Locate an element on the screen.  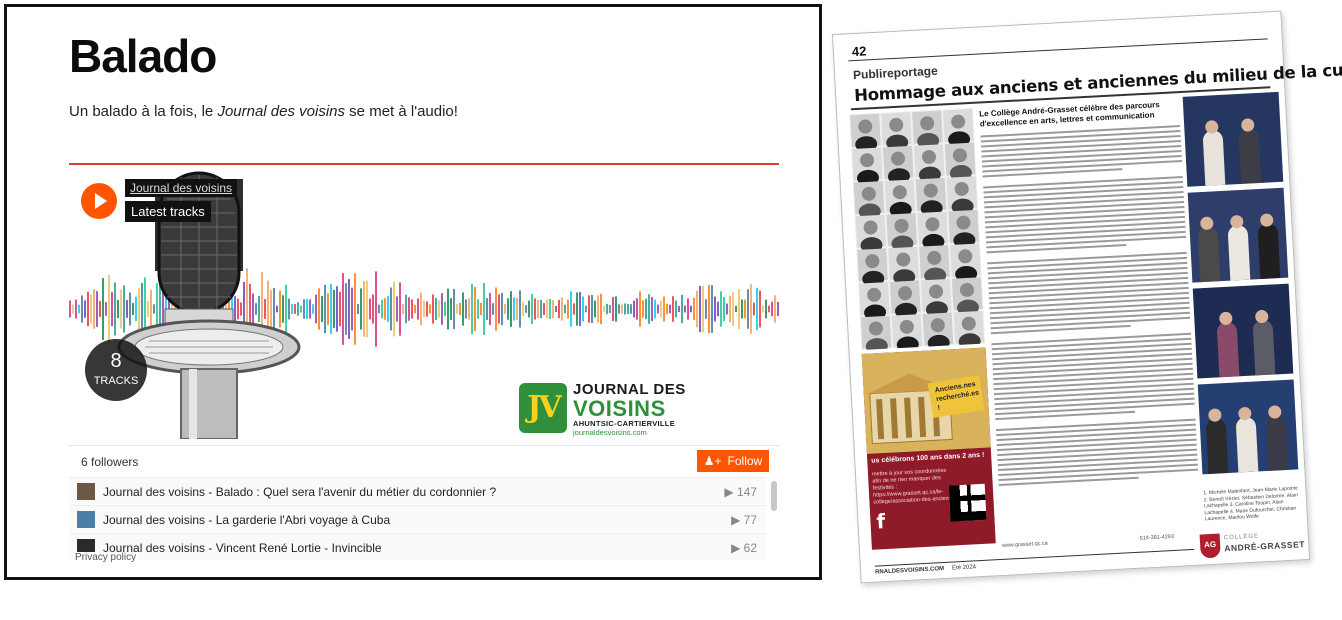
section-label: Publireportage is located at coordinates (895, 73).